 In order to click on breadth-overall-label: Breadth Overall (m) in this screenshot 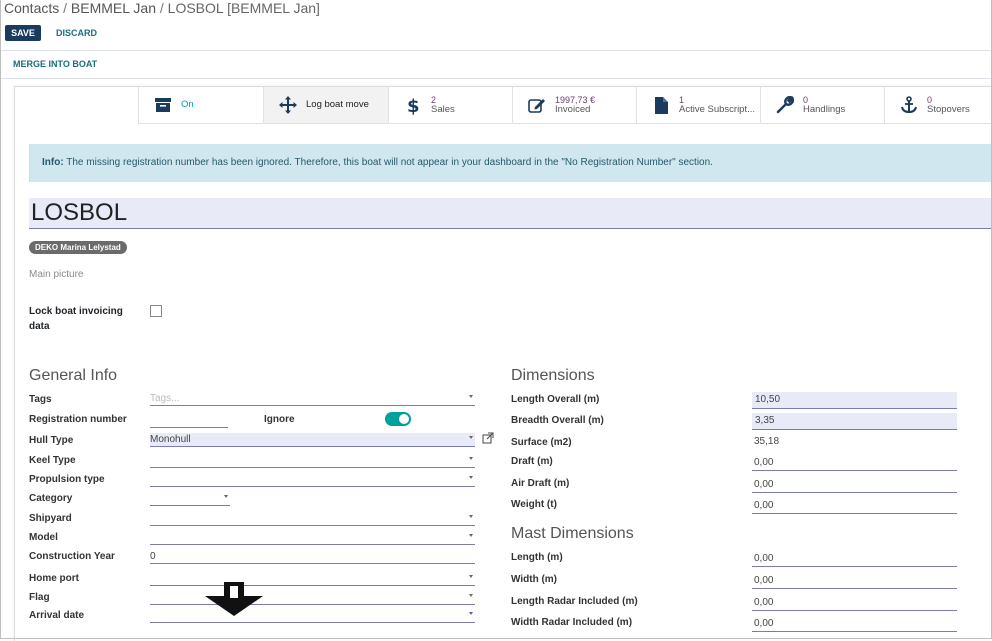, I will do `click(557, 420)`.